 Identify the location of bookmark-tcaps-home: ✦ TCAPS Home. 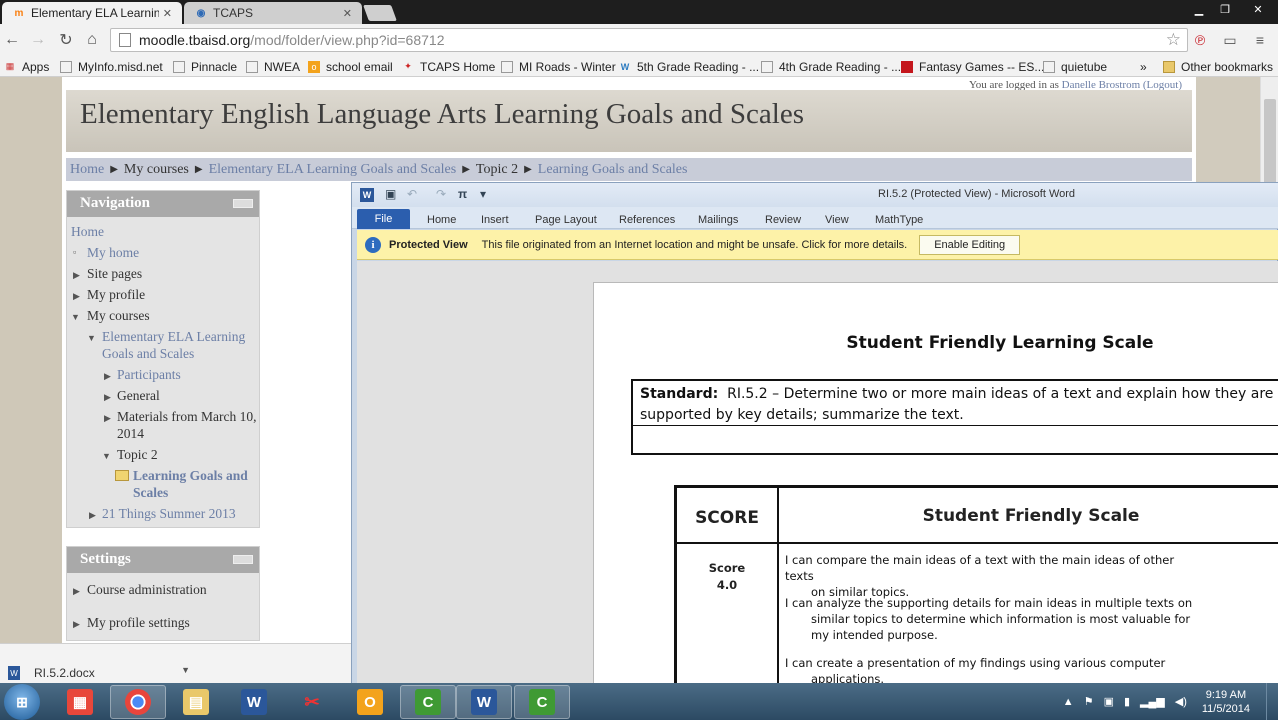
(448, 66).